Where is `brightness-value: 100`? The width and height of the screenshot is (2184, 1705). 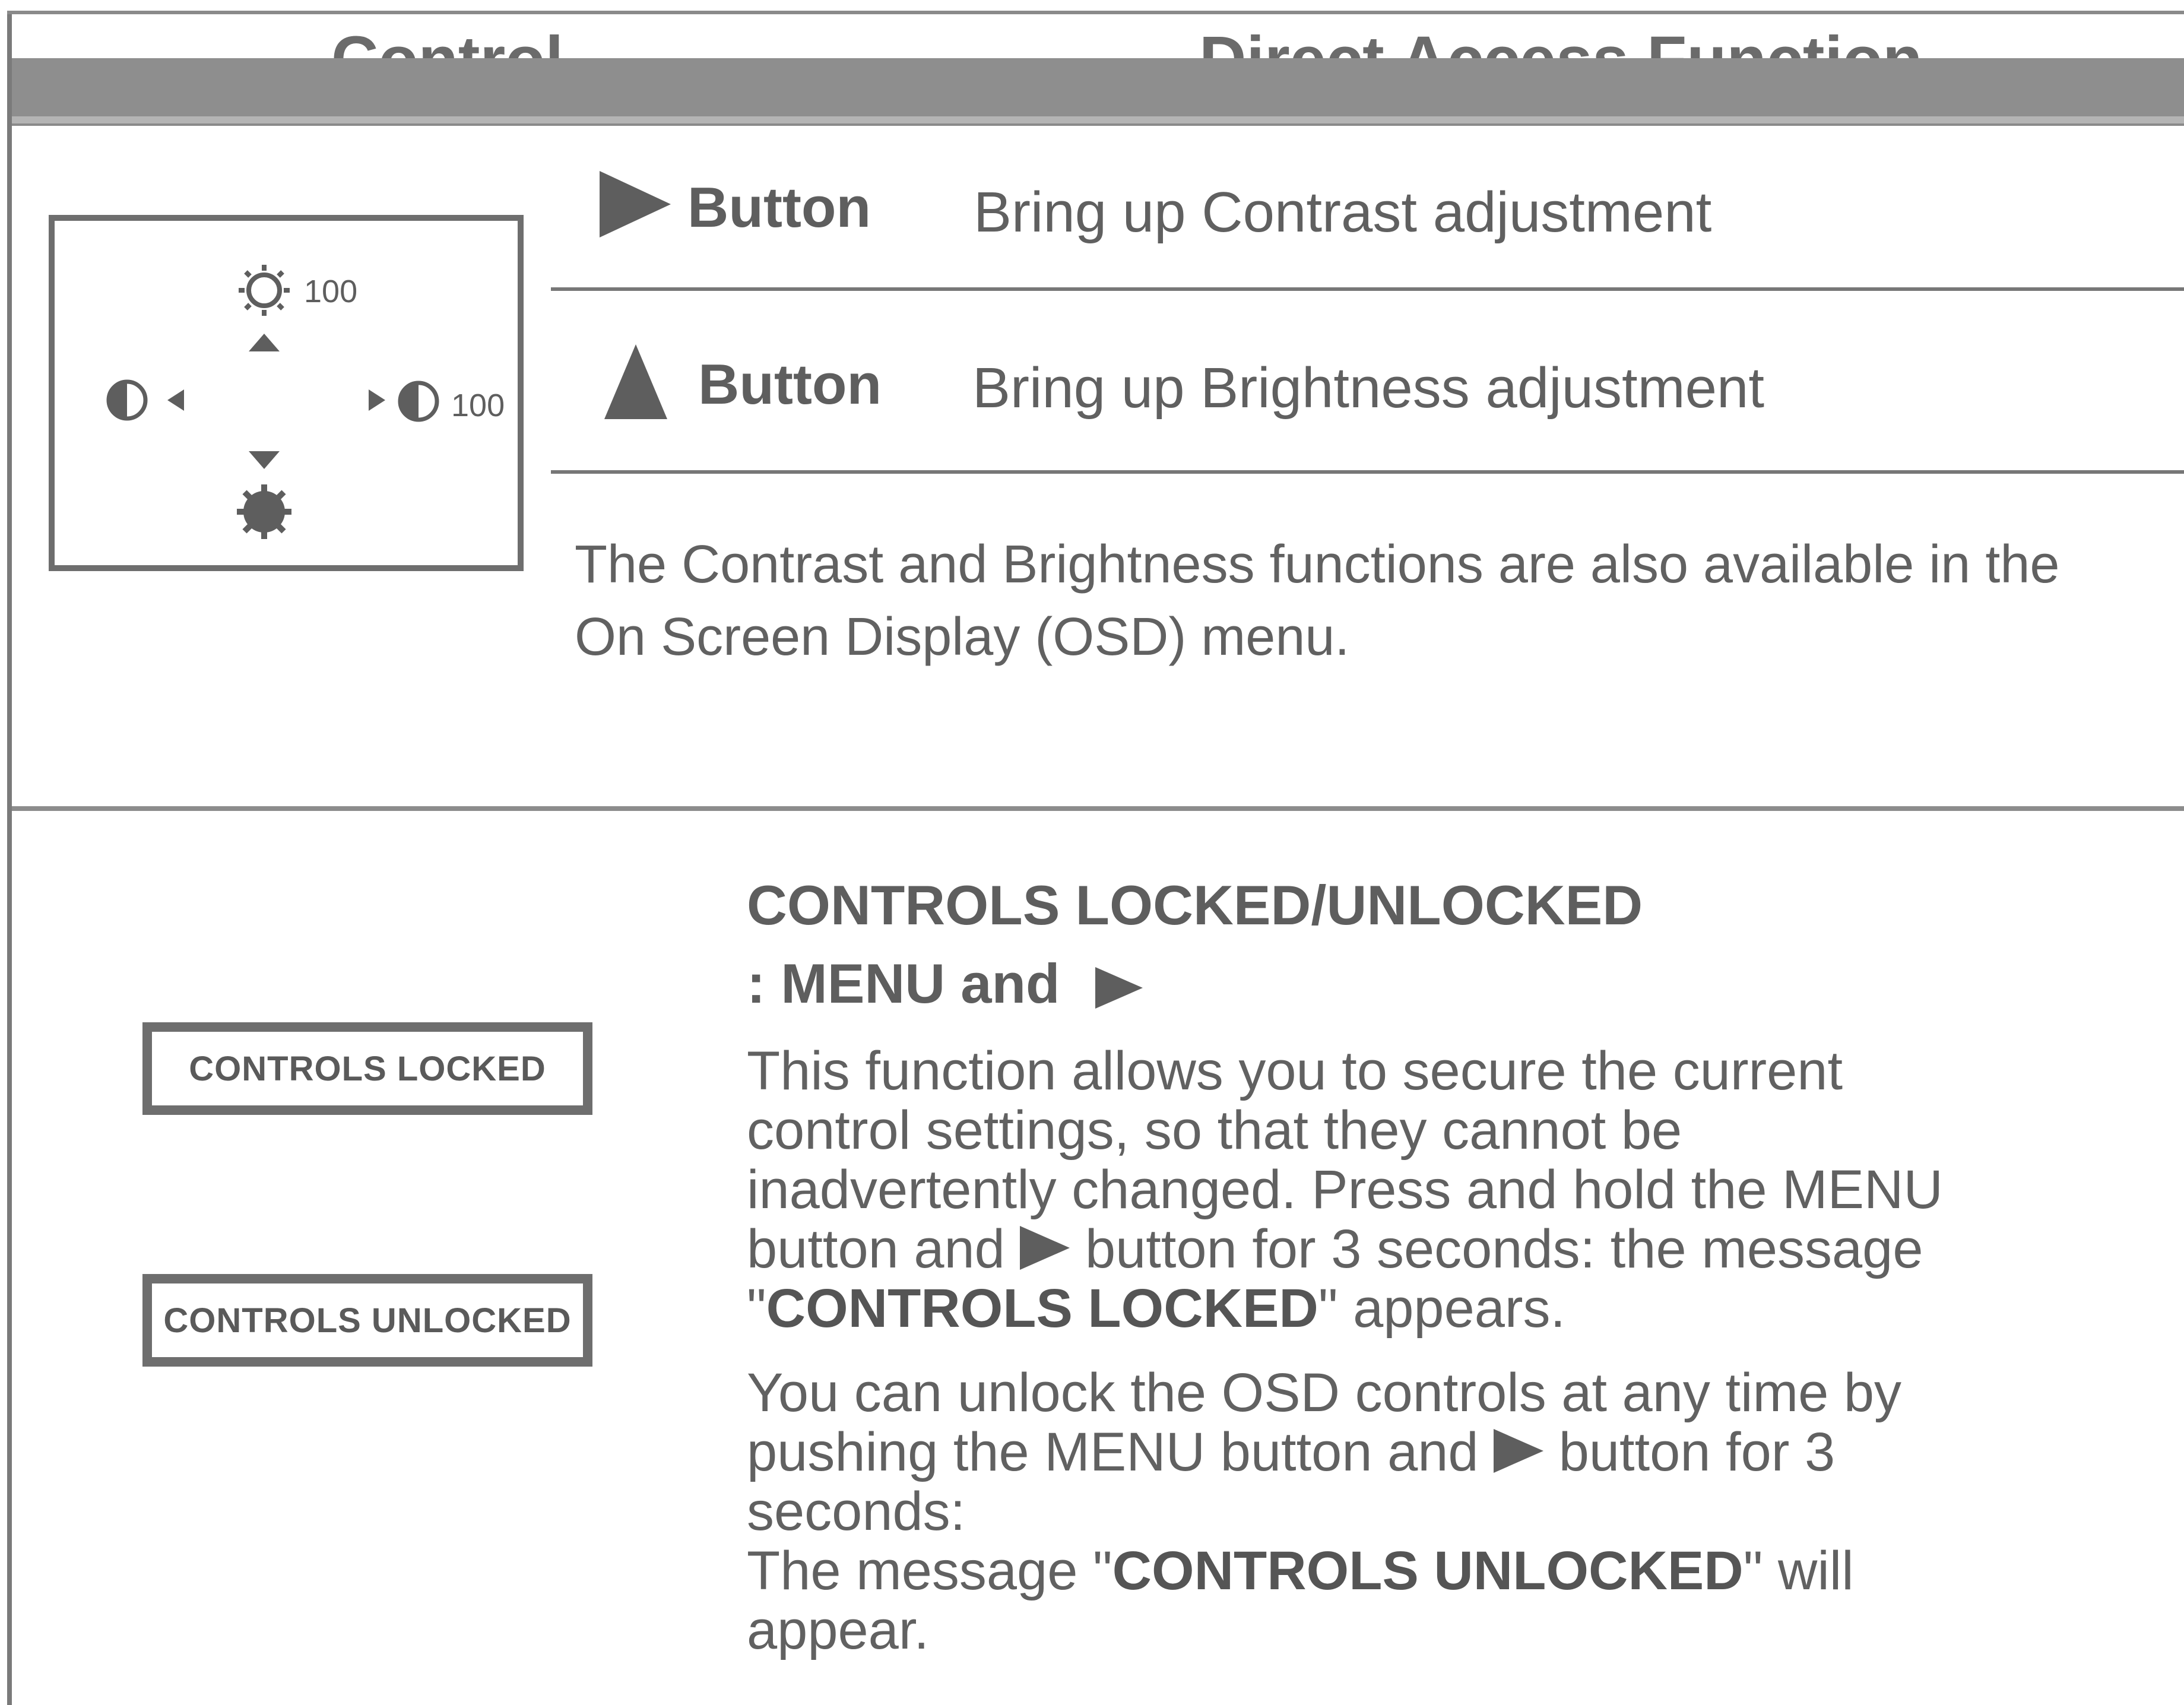
brightness-value: 100 is located at coordinates (331, 292).